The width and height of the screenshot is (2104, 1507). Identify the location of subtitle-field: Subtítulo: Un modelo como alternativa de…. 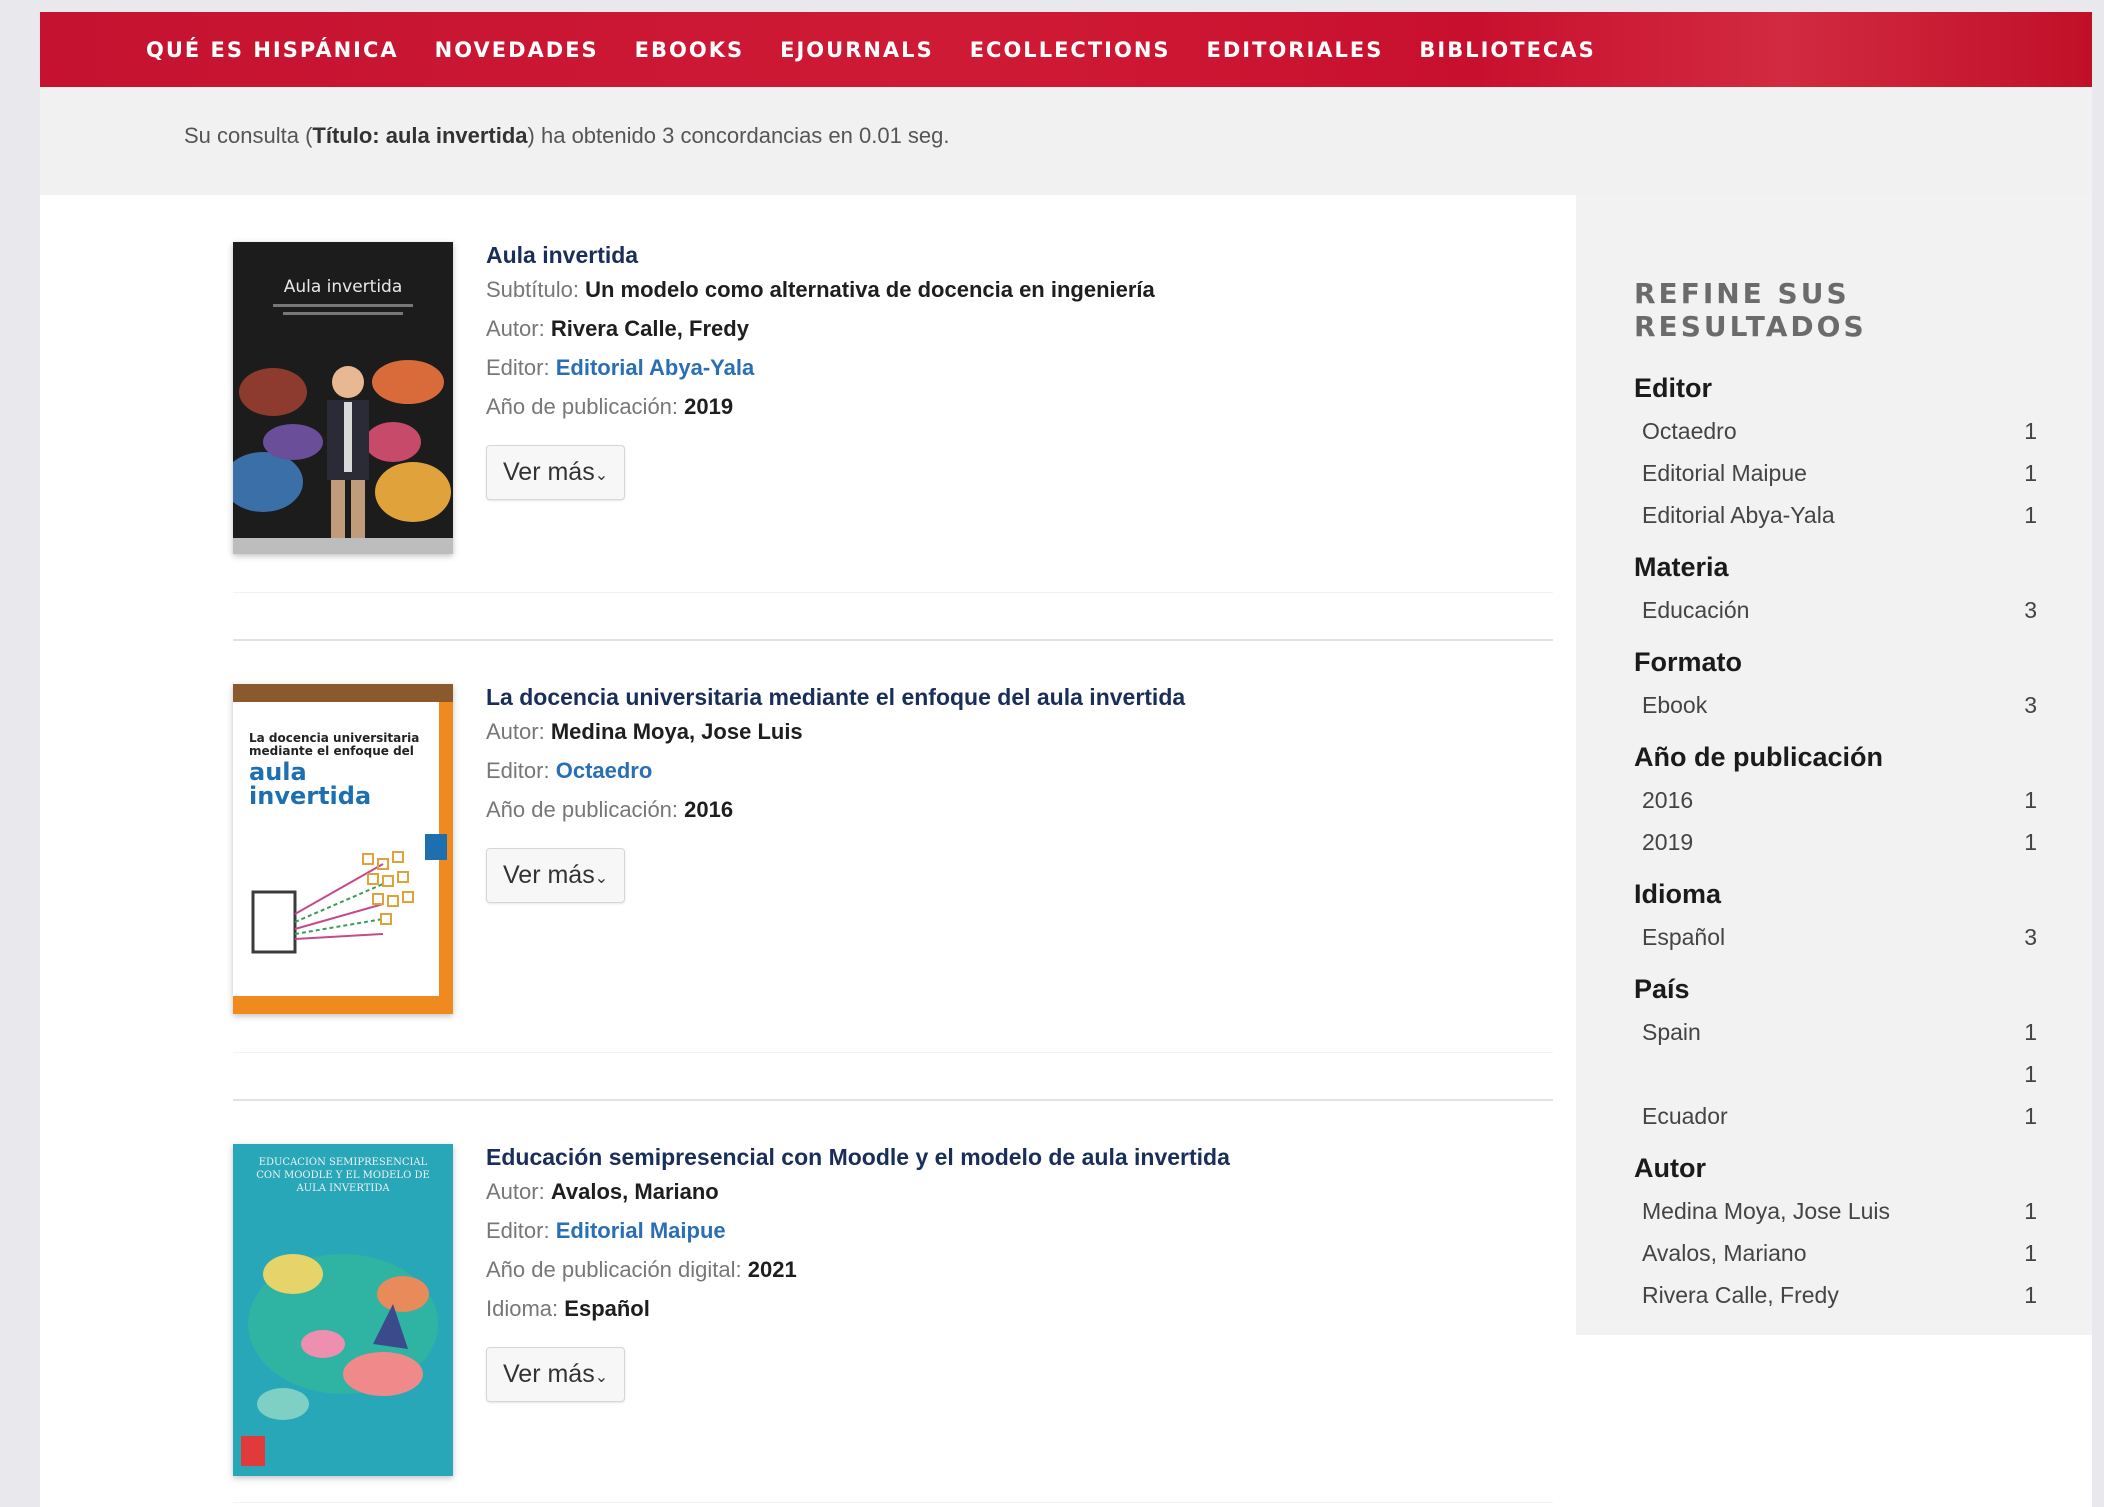
(1011, 296).